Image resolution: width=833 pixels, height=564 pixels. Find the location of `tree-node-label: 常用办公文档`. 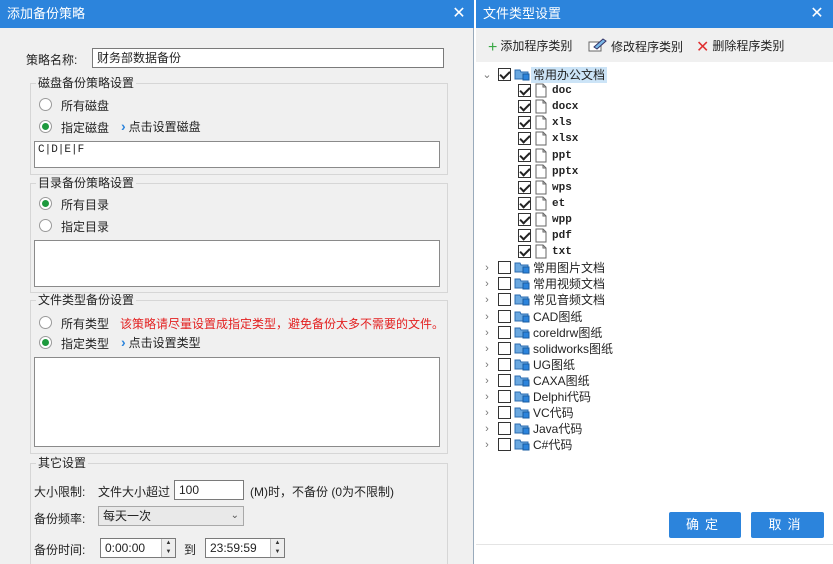

tree-node-label: 常用办公文档 is located at coordinates (569, 75).